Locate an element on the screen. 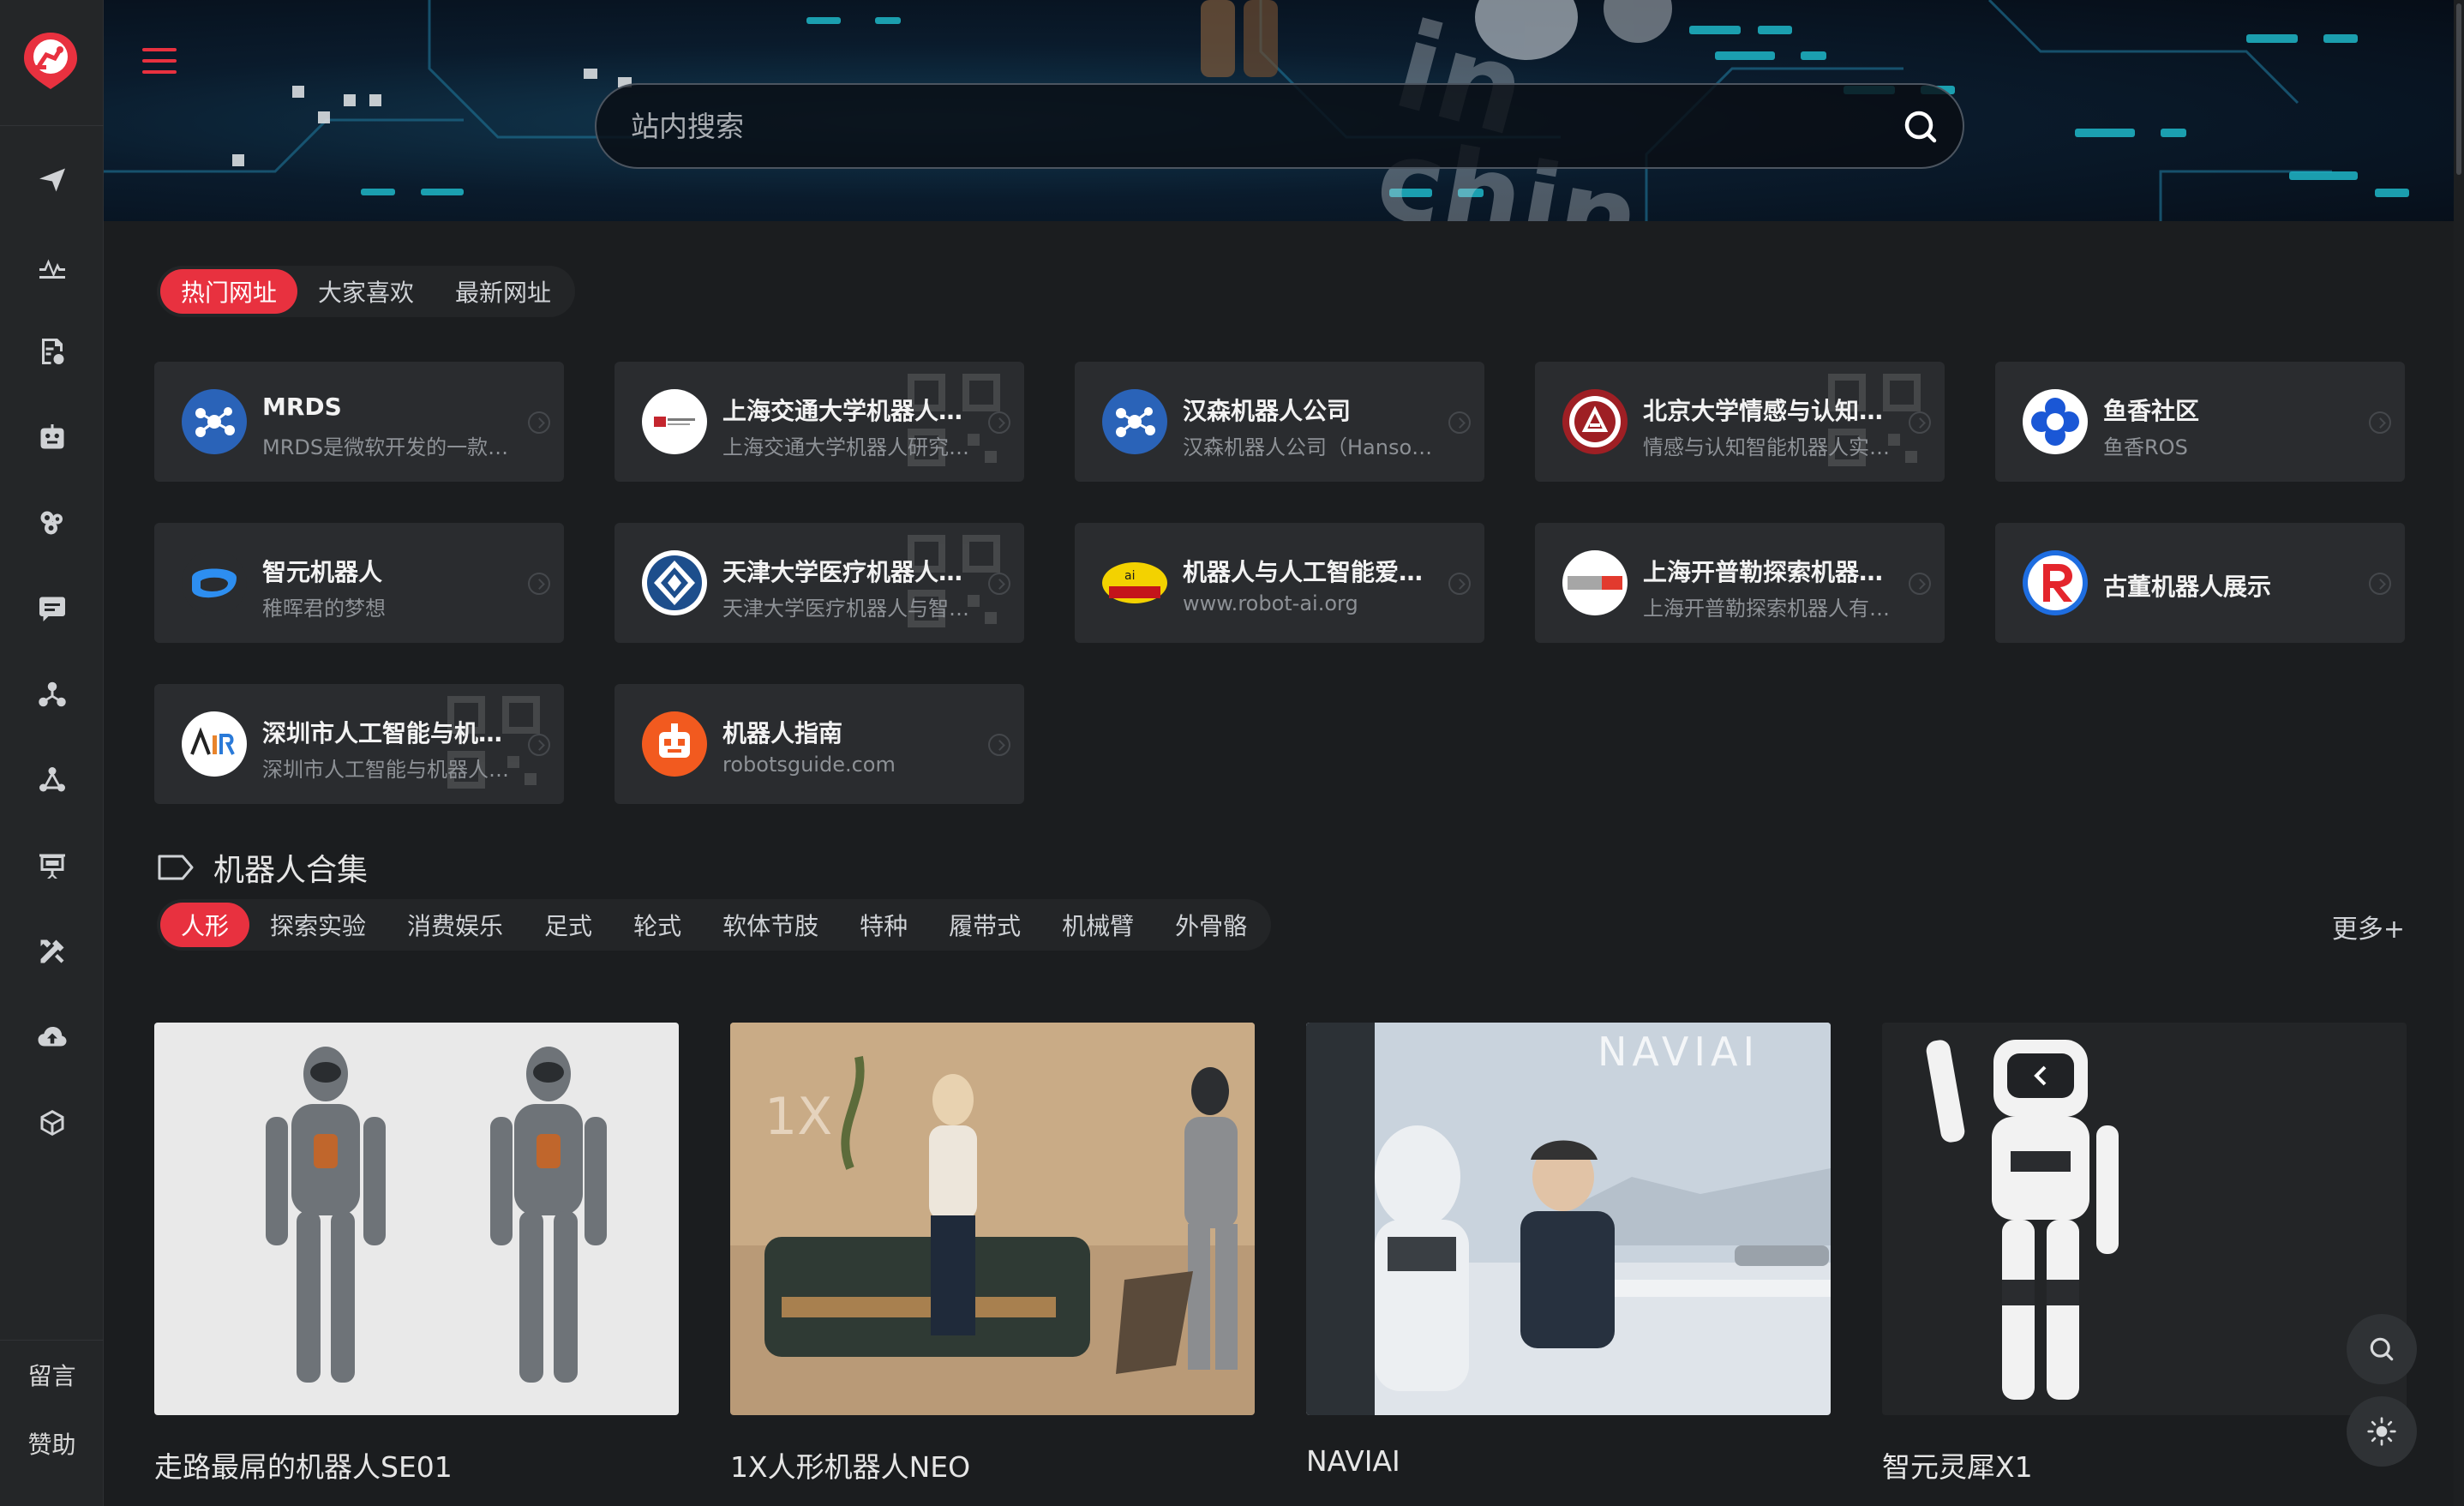  paper-plane-icon is located at coordinates (52, 180).